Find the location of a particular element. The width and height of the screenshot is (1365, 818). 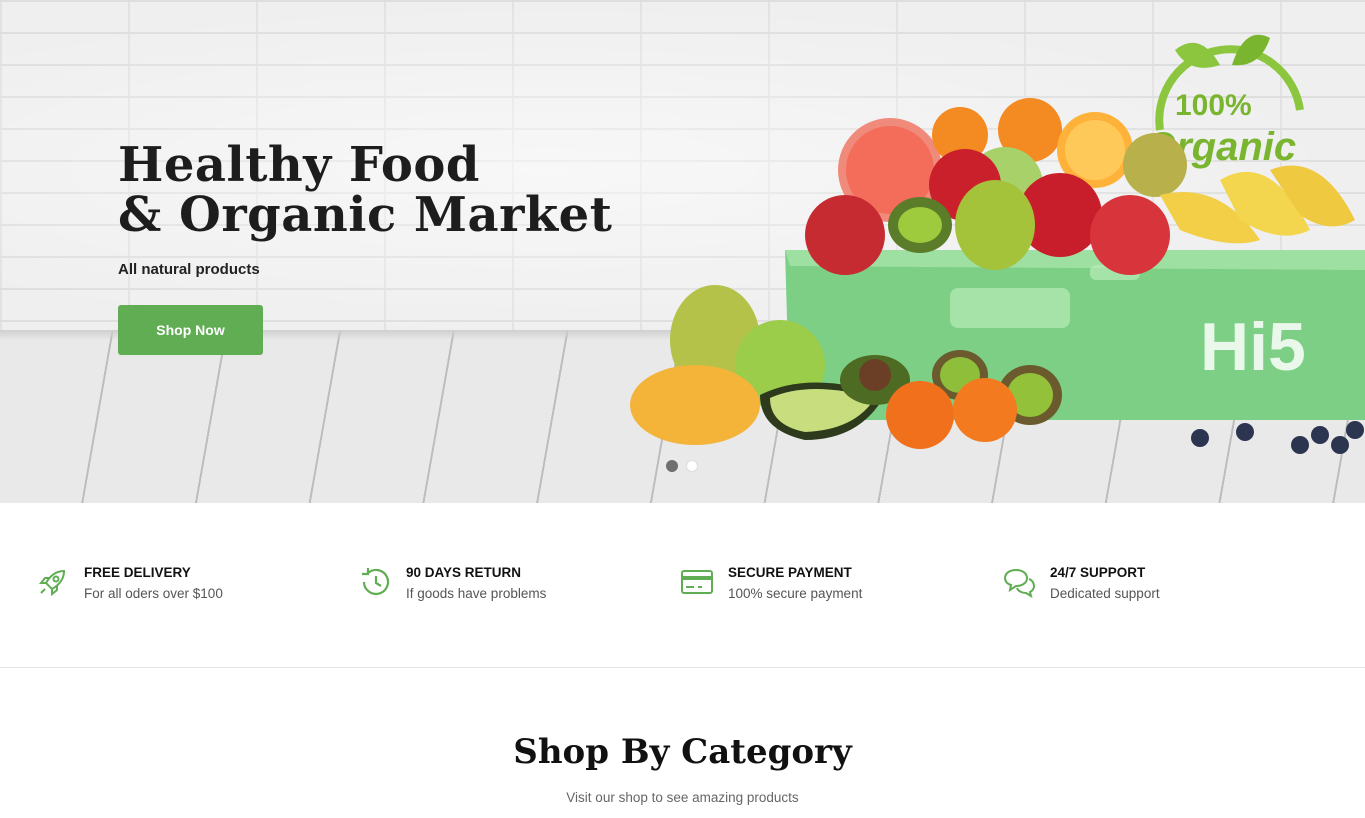

hero-title-line-1: Healthy Food is located at coordinates (299, 165).